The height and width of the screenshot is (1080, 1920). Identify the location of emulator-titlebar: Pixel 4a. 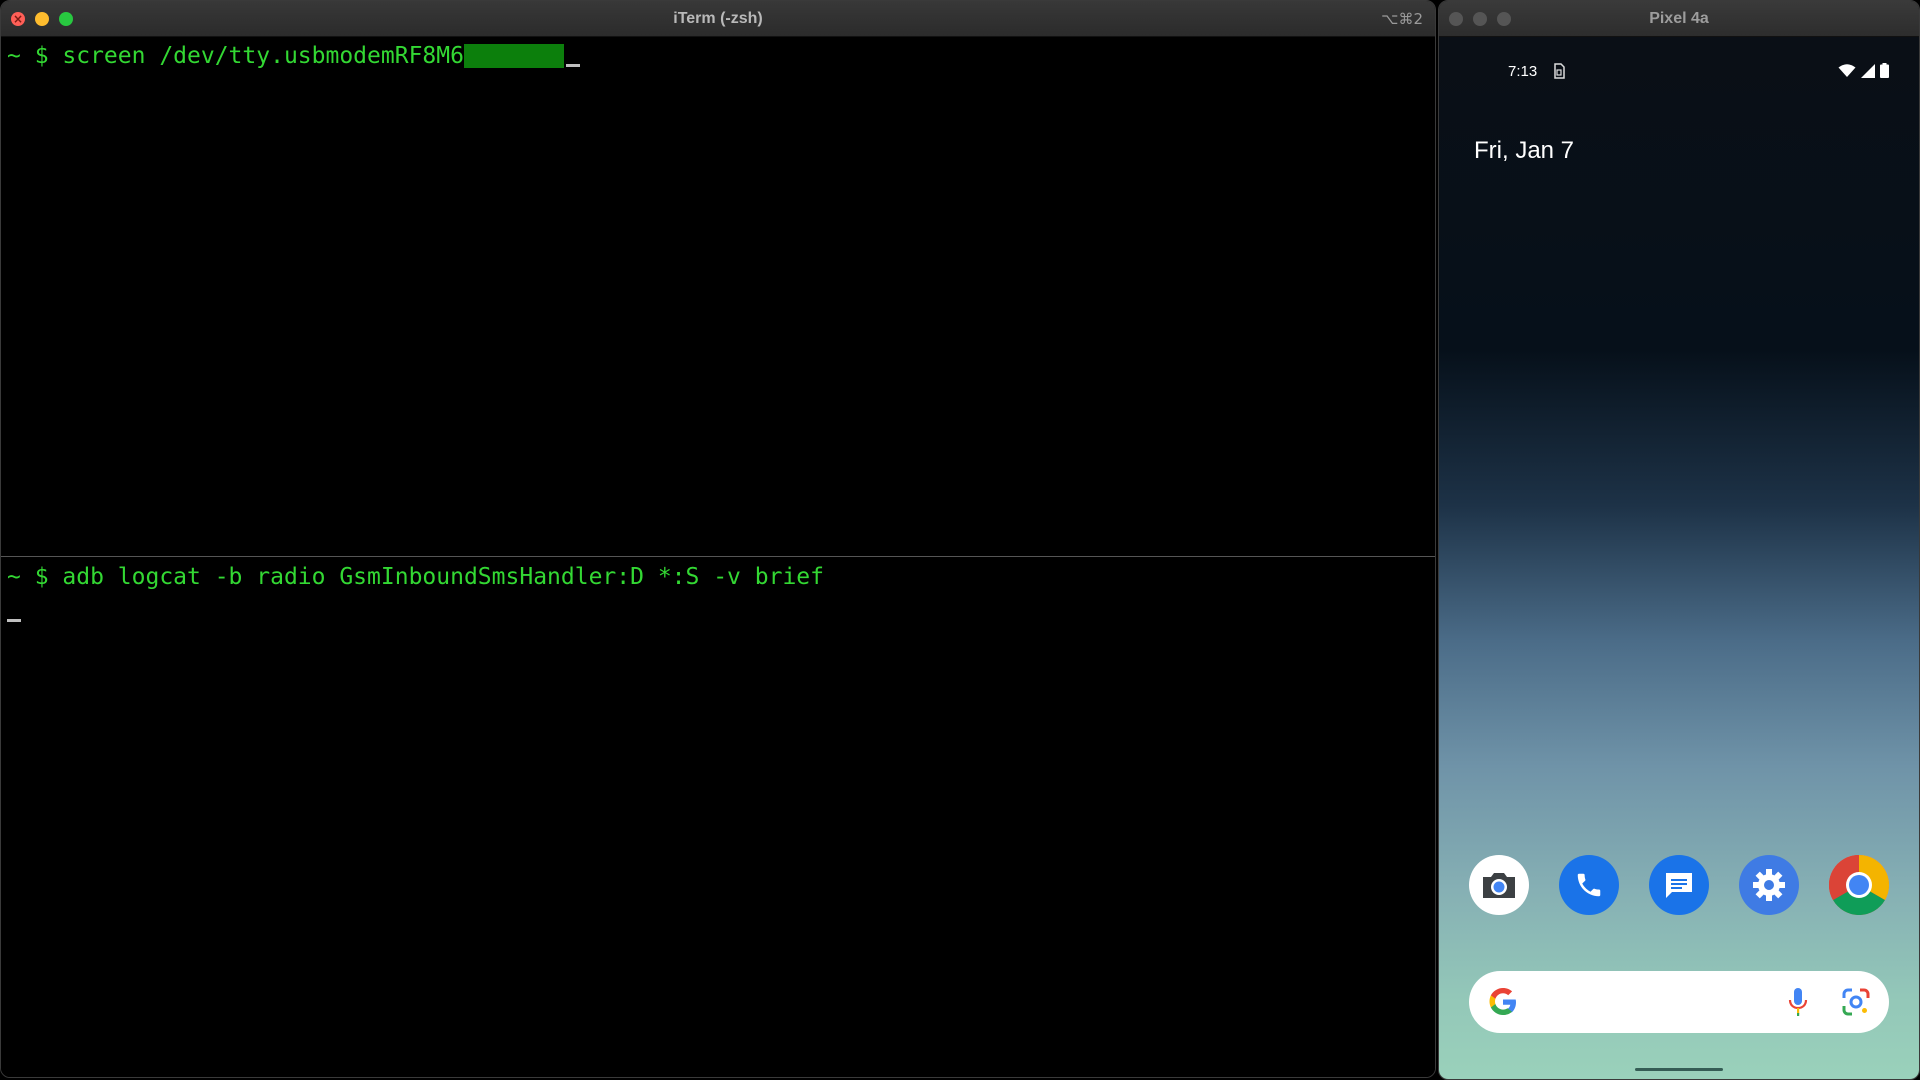
(1679, 19).